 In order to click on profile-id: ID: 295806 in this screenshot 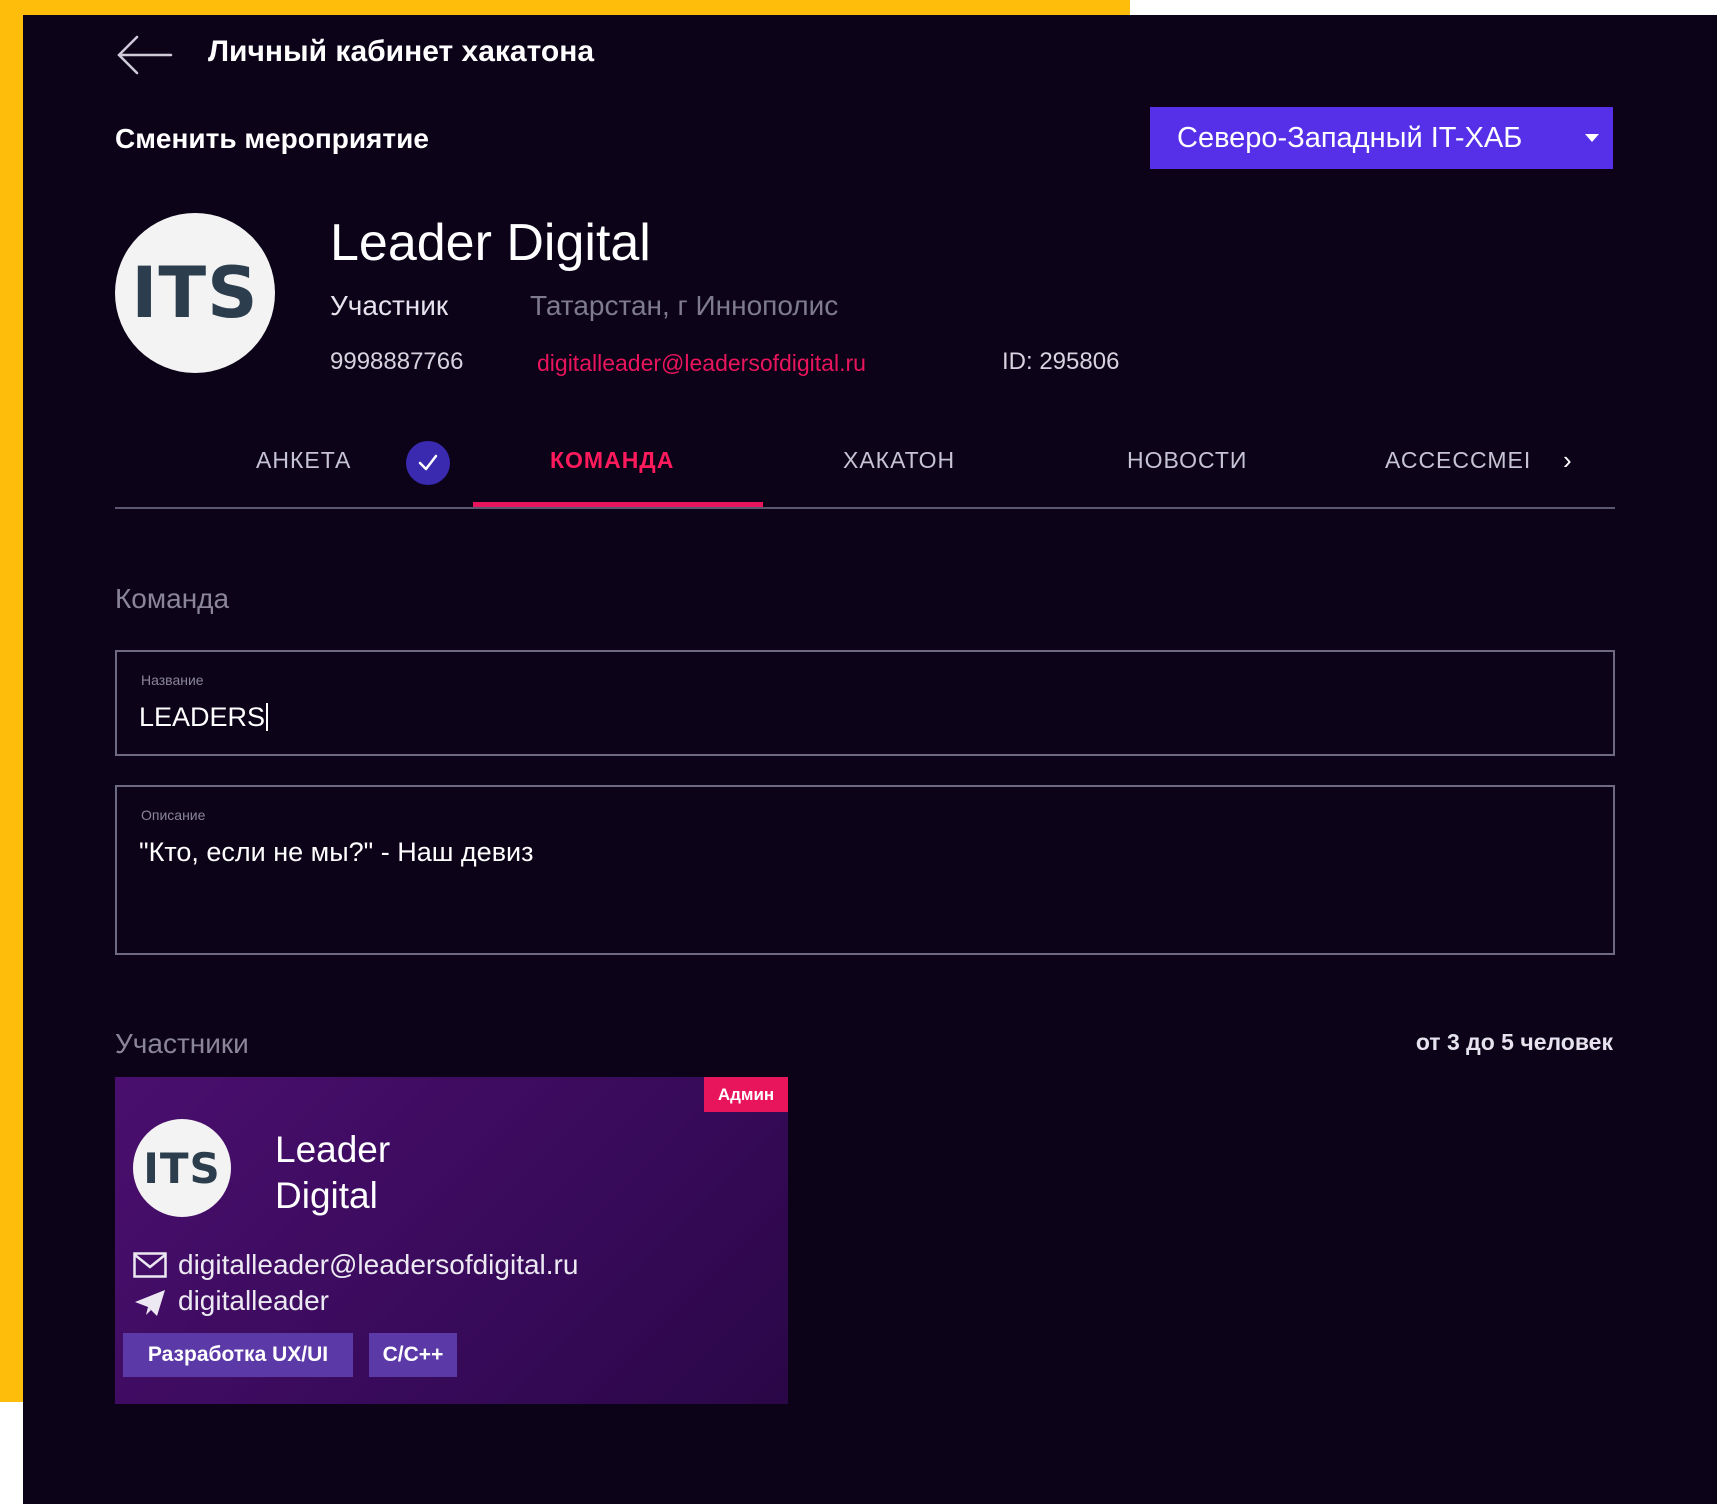, I will do `click(1061, 361)`.